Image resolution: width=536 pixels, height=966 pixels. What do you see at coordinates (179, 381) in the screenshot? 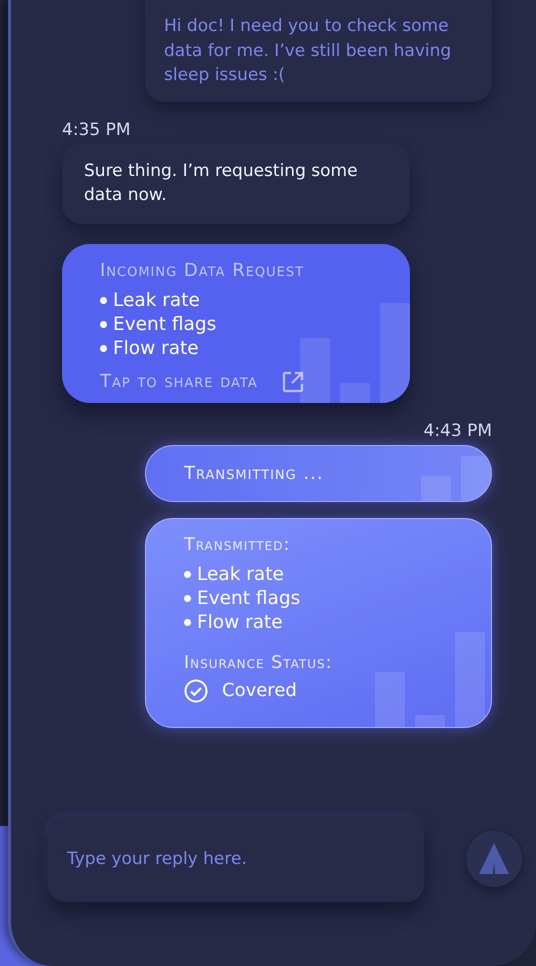
I see `share-link: Tap to share data` at bounding box center [179, 381].